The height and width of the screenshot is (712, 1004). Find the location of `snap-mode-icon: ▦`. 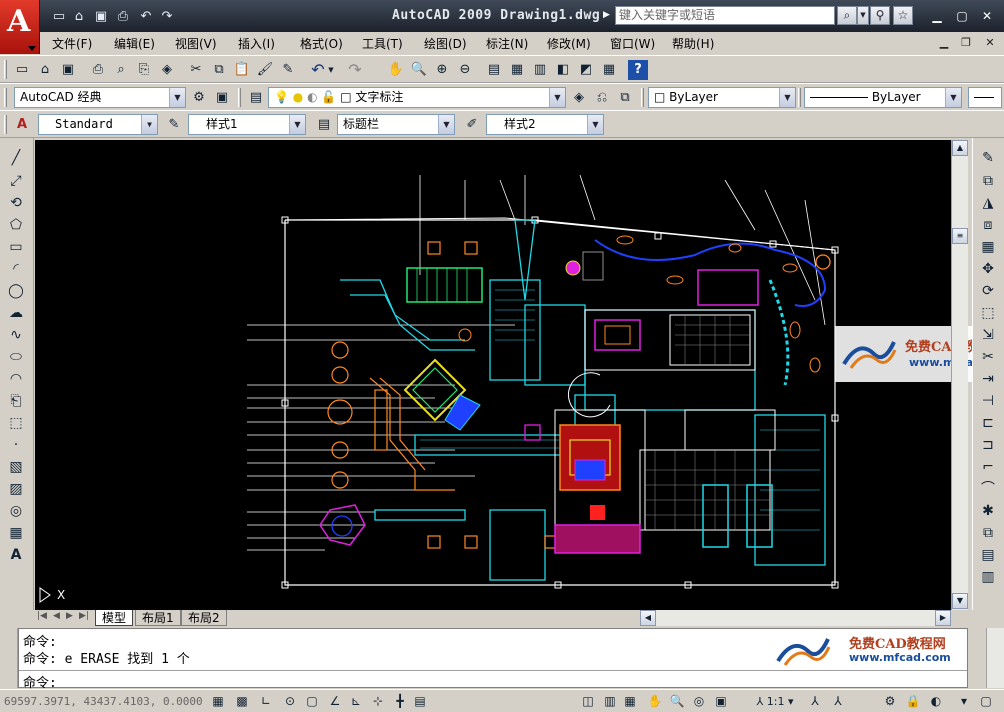

snap-mode-icon: ▦ is located at coordinates (218, 701).